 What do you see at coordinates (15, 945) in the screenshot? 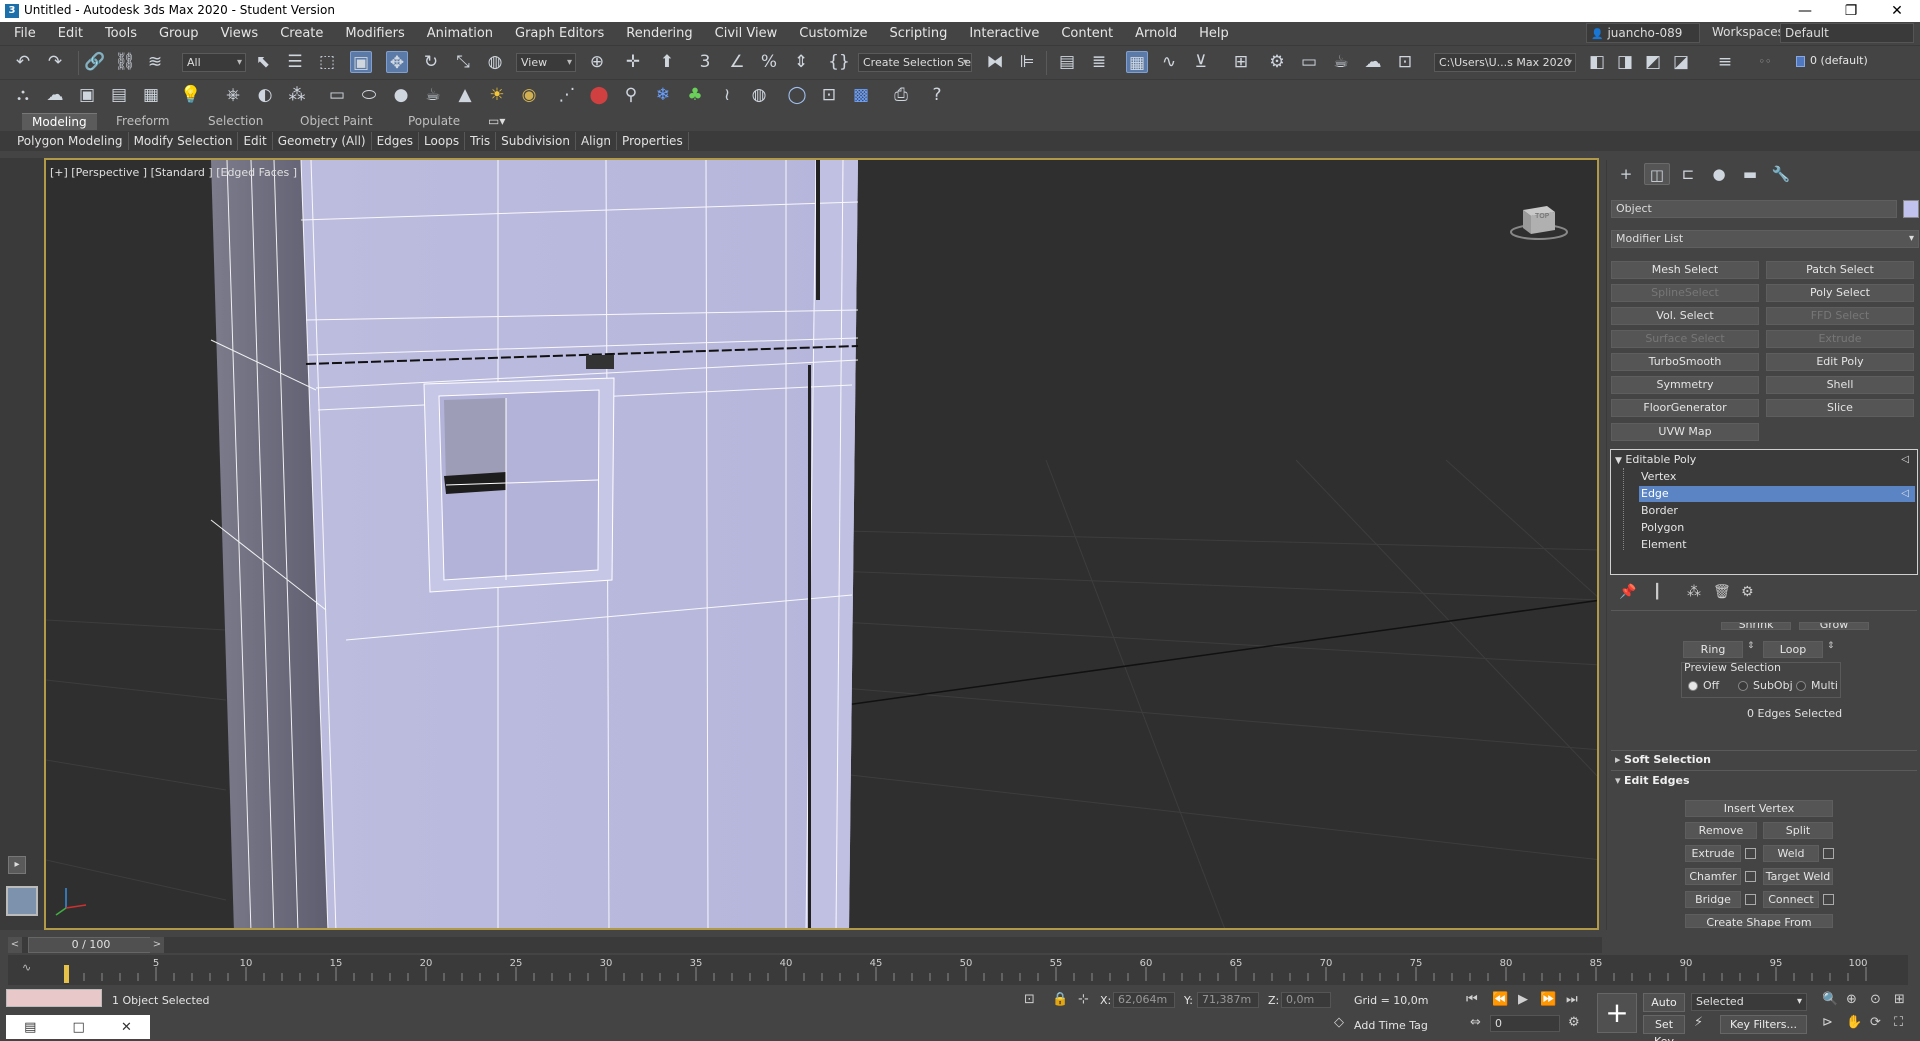
I see `previous-frame-icon: <` at bounding box center [15, 945].